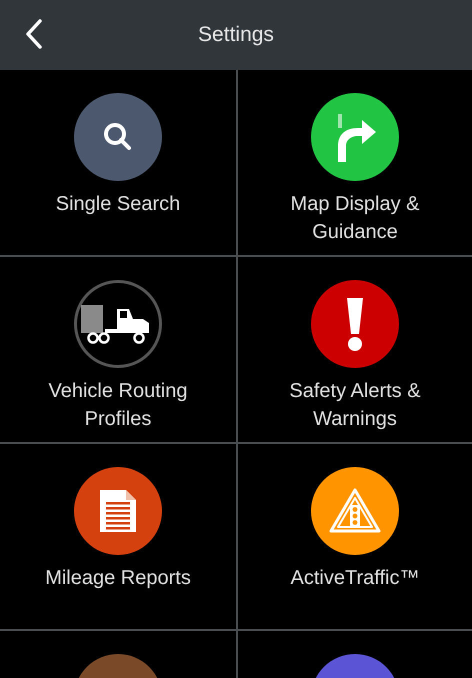 The image size is (472, 678). I want to click on settings-tile: Vehicle Routing Profiles, so click(119, 350).